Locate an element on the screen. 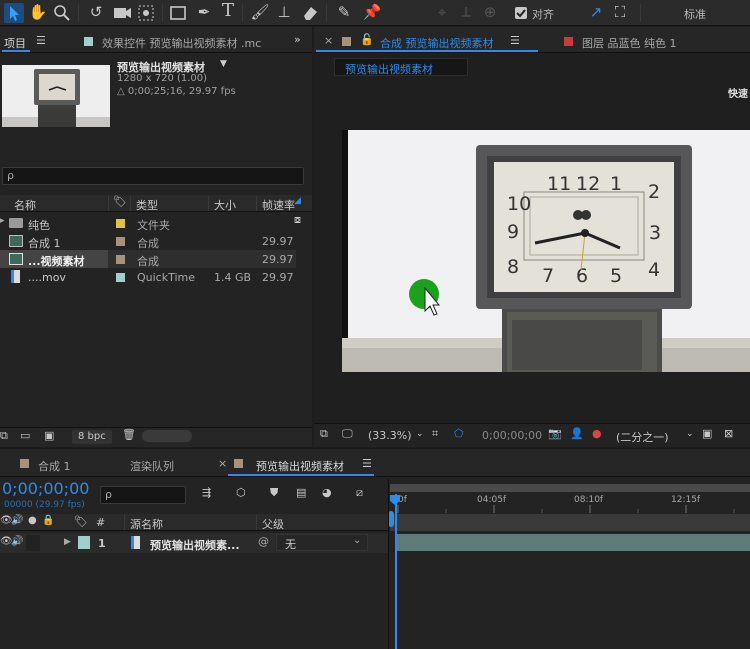 This screenshot has width=750, height=649. layer-label-swatch is located at coordinates (84, 542).